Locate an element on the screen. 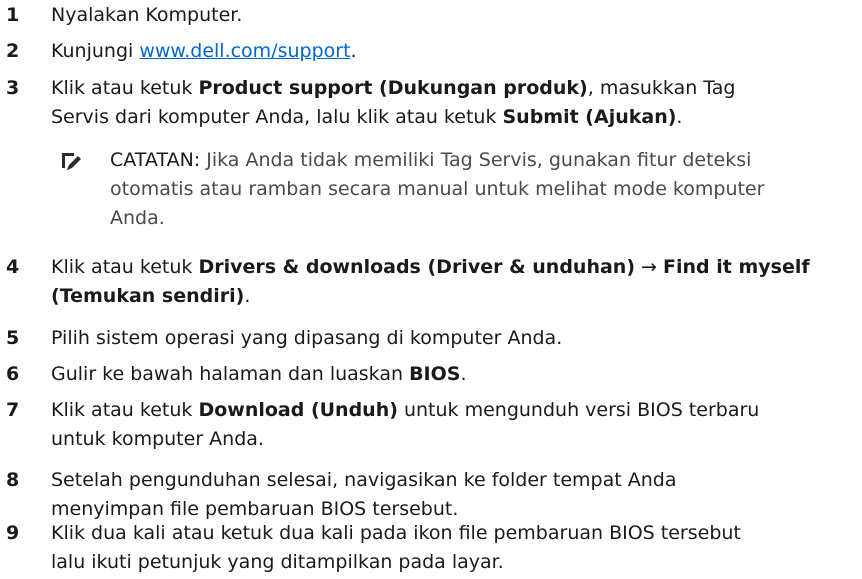 The image size is (862, 579). step-number: 7 is located at coordinates (13, 410).